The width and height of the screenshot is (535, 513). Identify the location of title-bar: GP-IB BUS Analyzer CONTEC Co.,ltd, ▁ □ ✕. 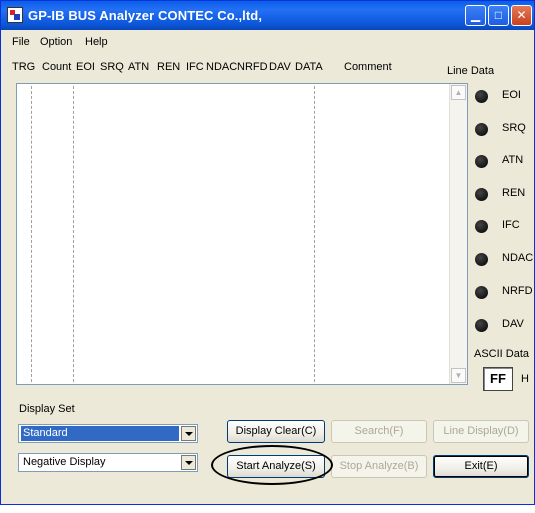
(267, 15).